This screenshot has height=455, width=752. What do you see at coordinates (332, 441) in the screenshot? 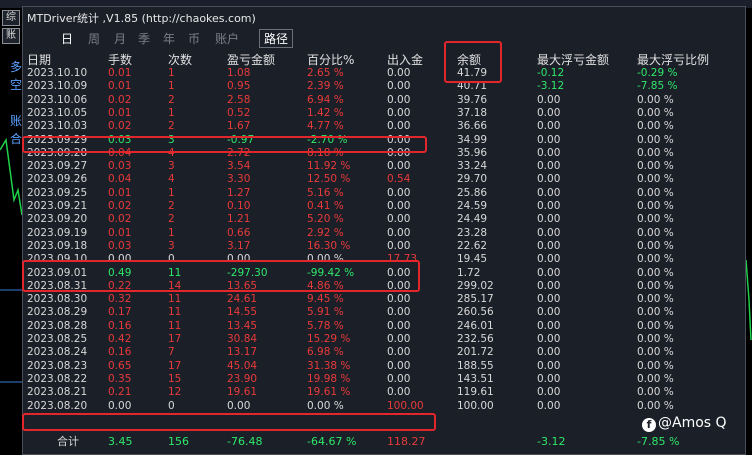
I see `total-pct: -64.67 %` at bounding box center [332, 441].